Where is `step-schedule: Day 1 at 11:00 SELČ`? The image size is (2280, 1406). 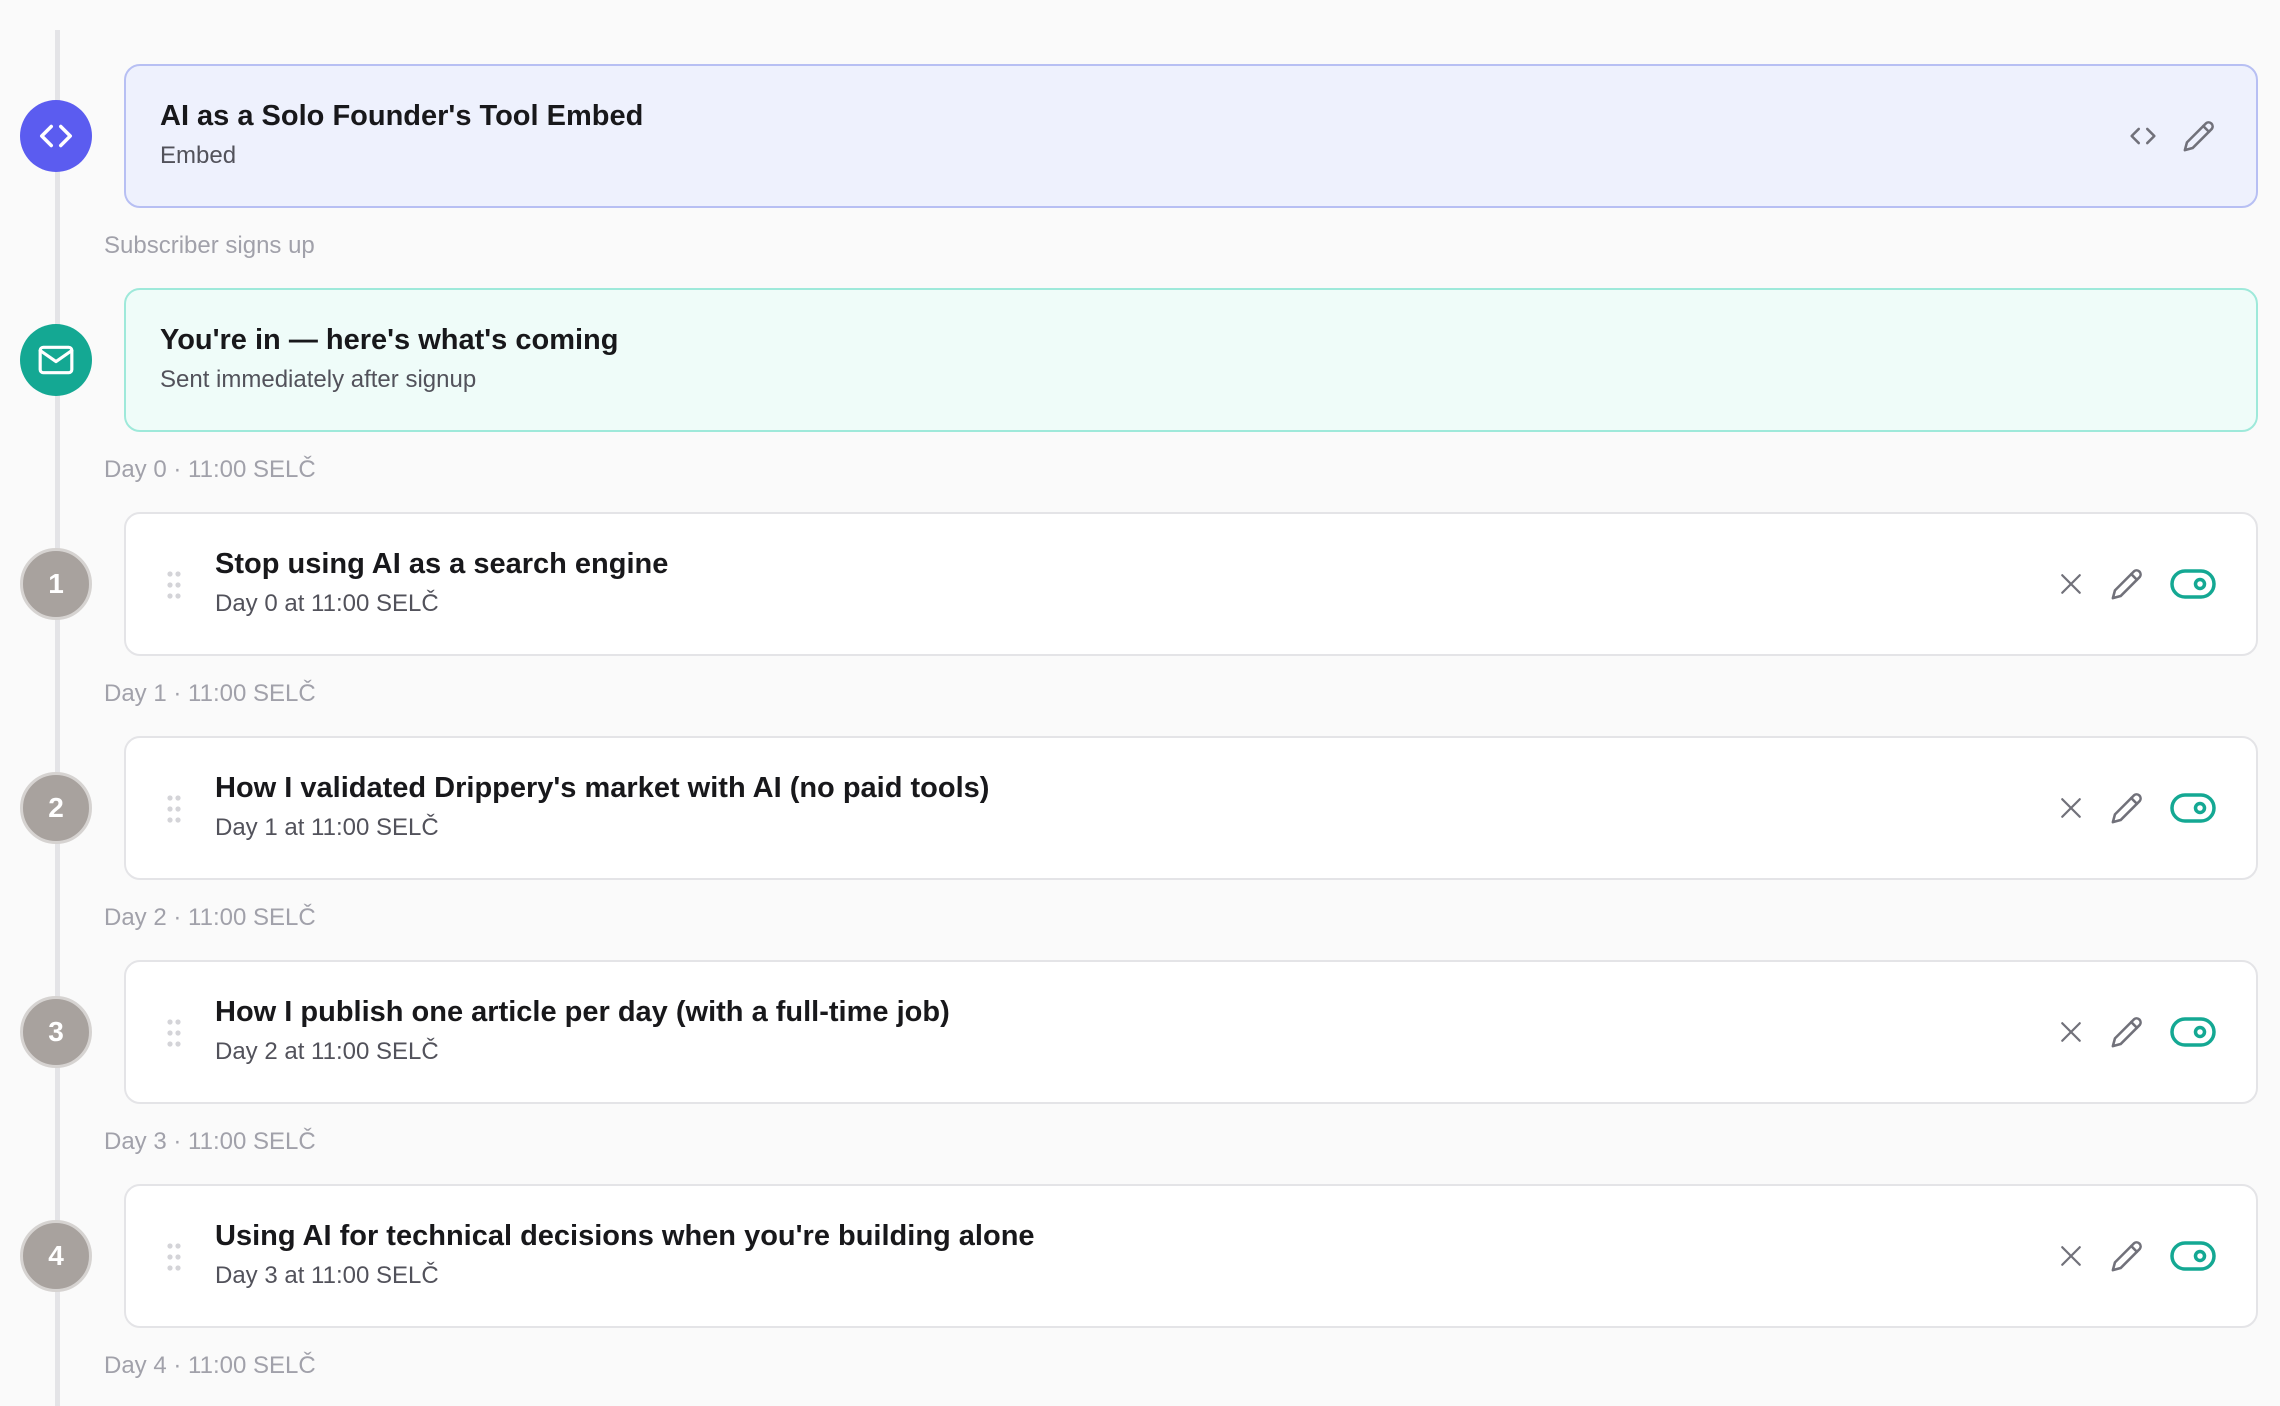 step-schedule: Day 1 at 11:00 SELČ is located at coordinates (327, 827).